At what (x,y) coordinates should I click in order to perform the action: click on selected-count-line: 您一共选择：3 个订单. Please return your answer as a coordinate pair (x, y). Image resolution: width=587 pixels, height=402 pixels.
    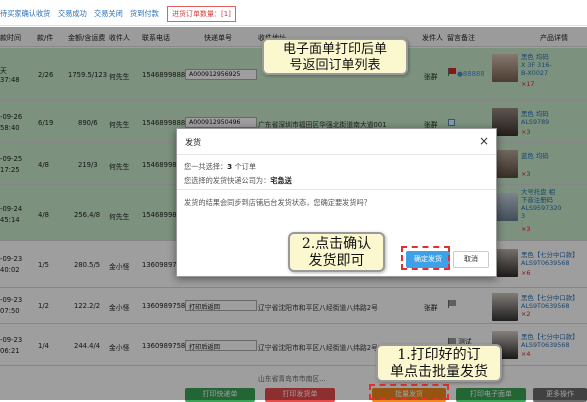
    Looking at the image, I should click on (220, 166).